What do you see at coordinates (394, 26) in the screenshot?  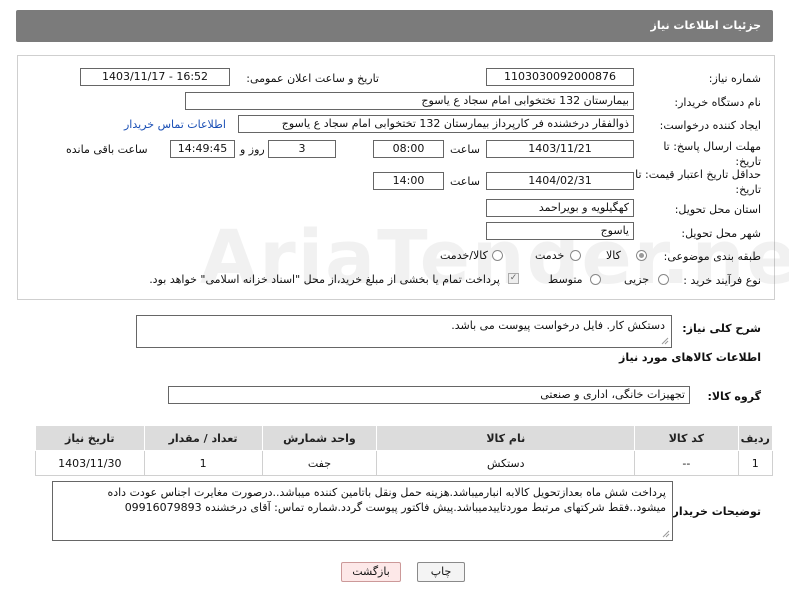 I see `page-header: جزئیات اطلاعات نیاز` at bounding box center [394, 26].